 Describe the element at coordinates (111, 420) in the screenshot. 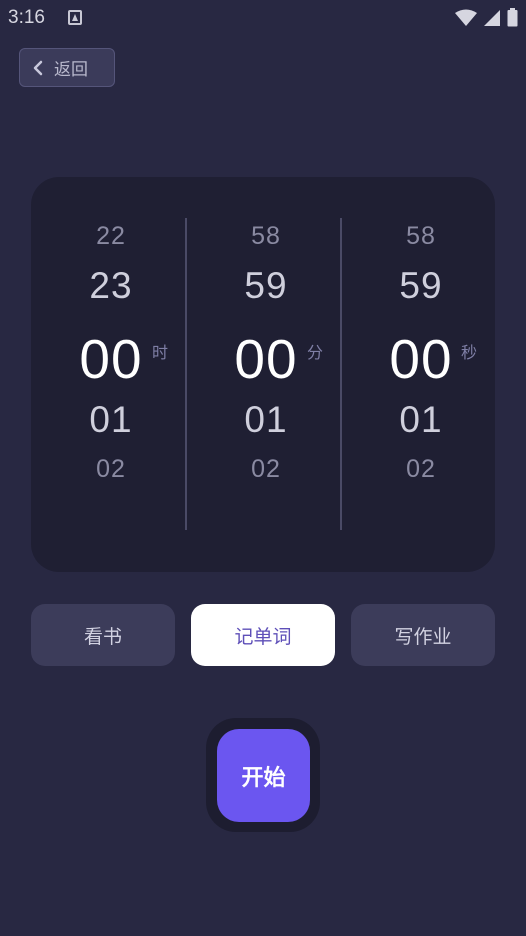

I see `hour-option: 01` at that location.